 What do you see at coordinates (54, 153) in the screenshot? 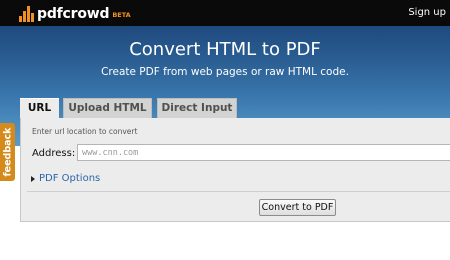
I see `address-label: Address:` at bounding box center [54, 153].